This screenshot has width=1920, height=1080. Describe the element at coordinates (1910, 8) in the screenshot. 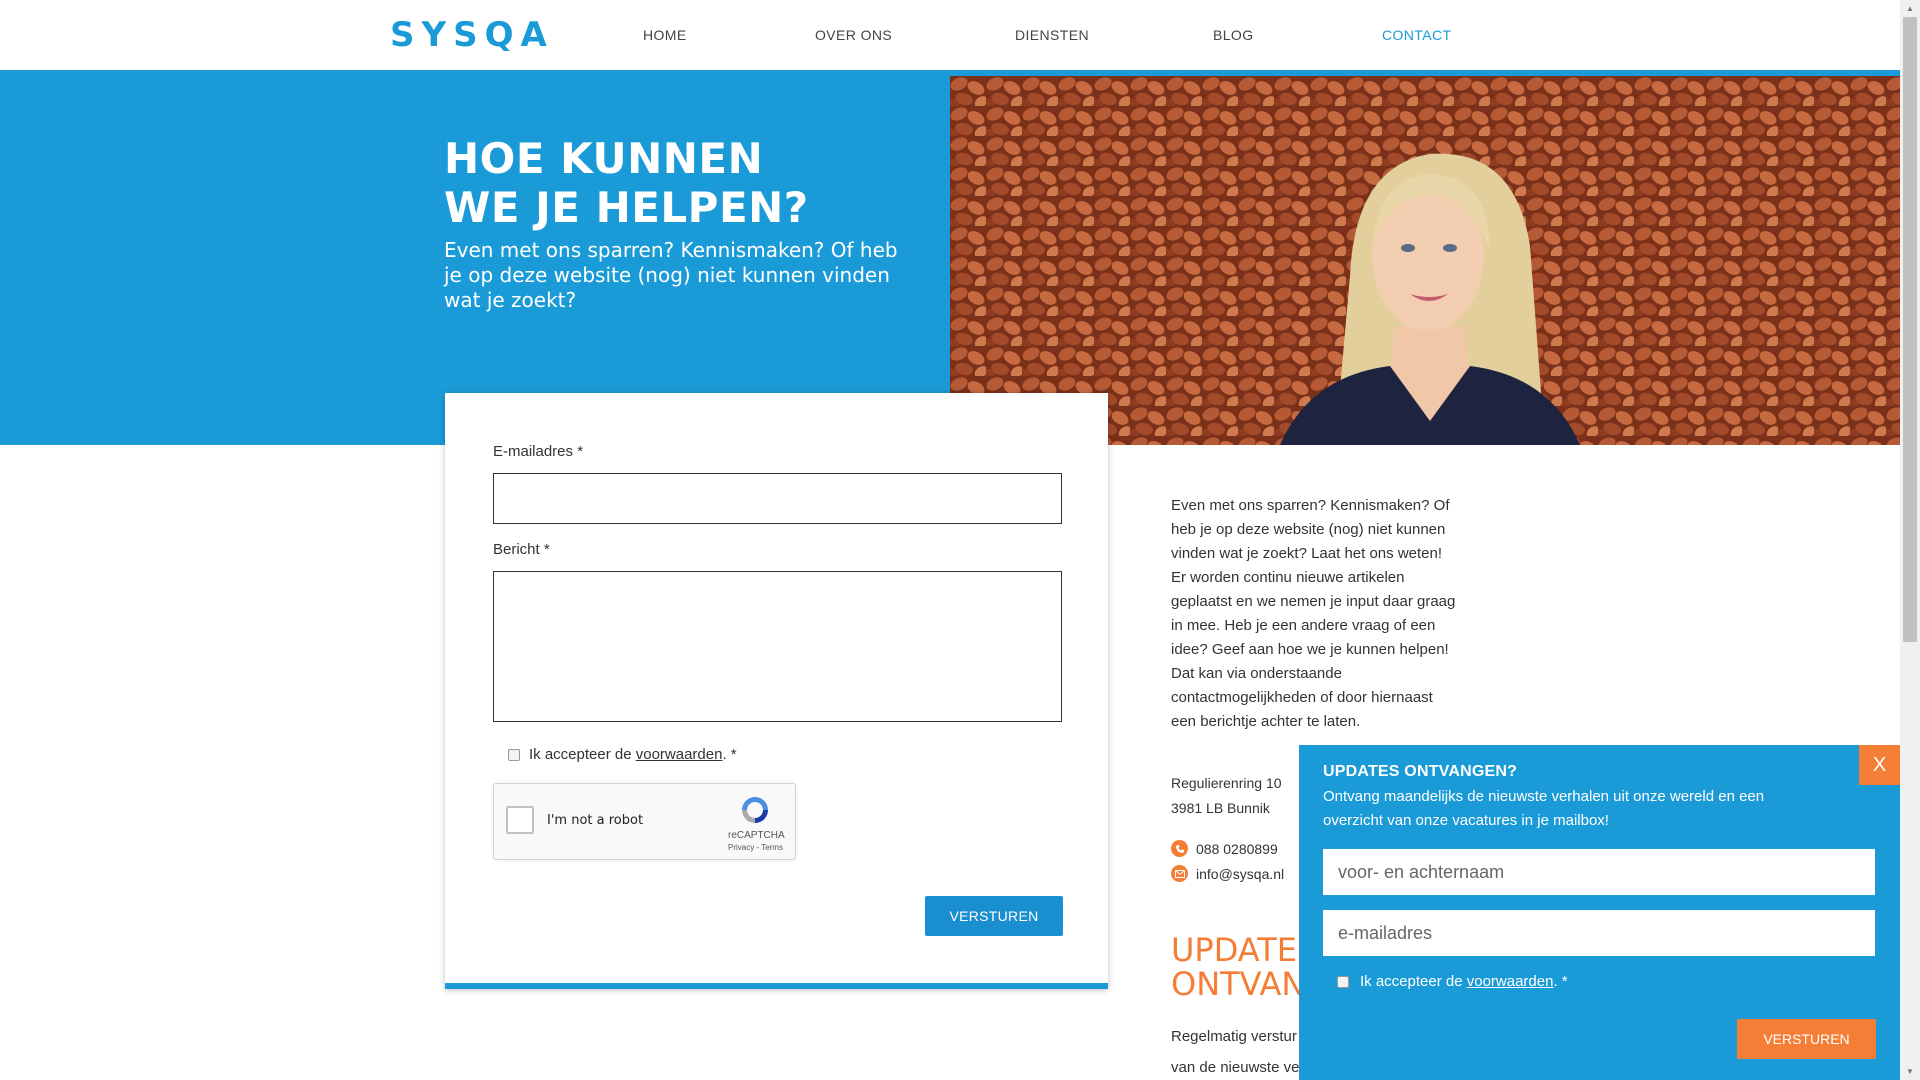

I see `scroll-up-icon: ▲` at that location.